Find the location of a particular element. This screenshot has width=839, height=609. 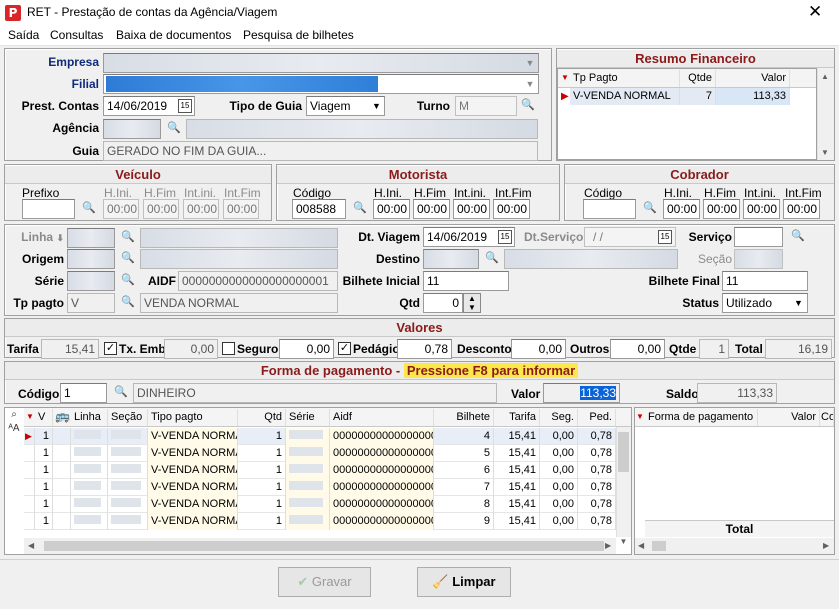

destino-search-icon: 🔍 is located at coordinates (492, 259).